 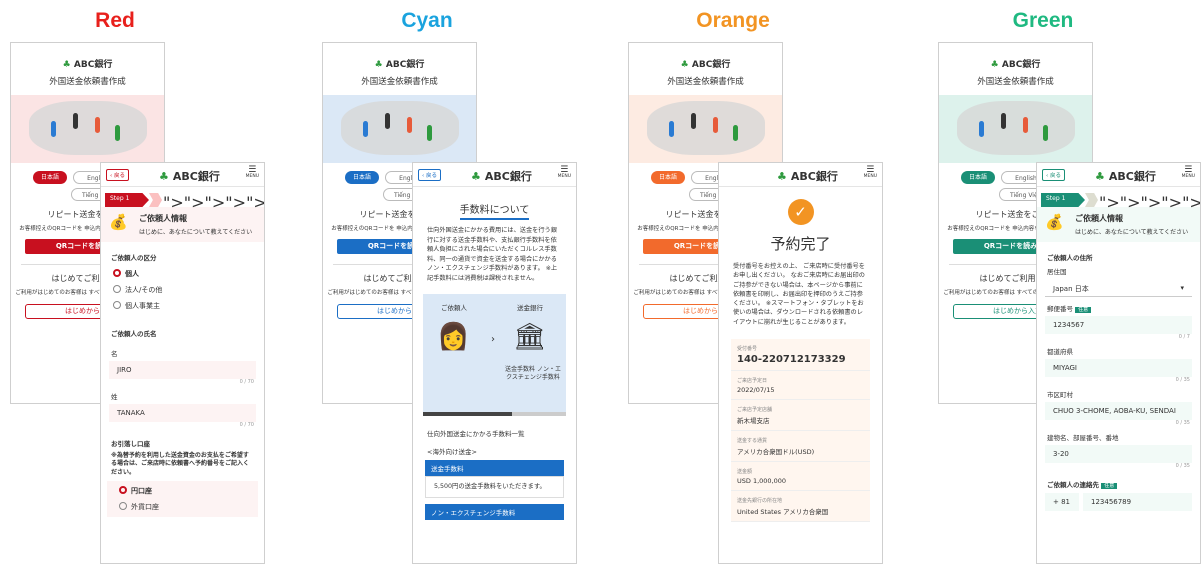 I want to click on field-label: 姓, so click(x=114, y=397).